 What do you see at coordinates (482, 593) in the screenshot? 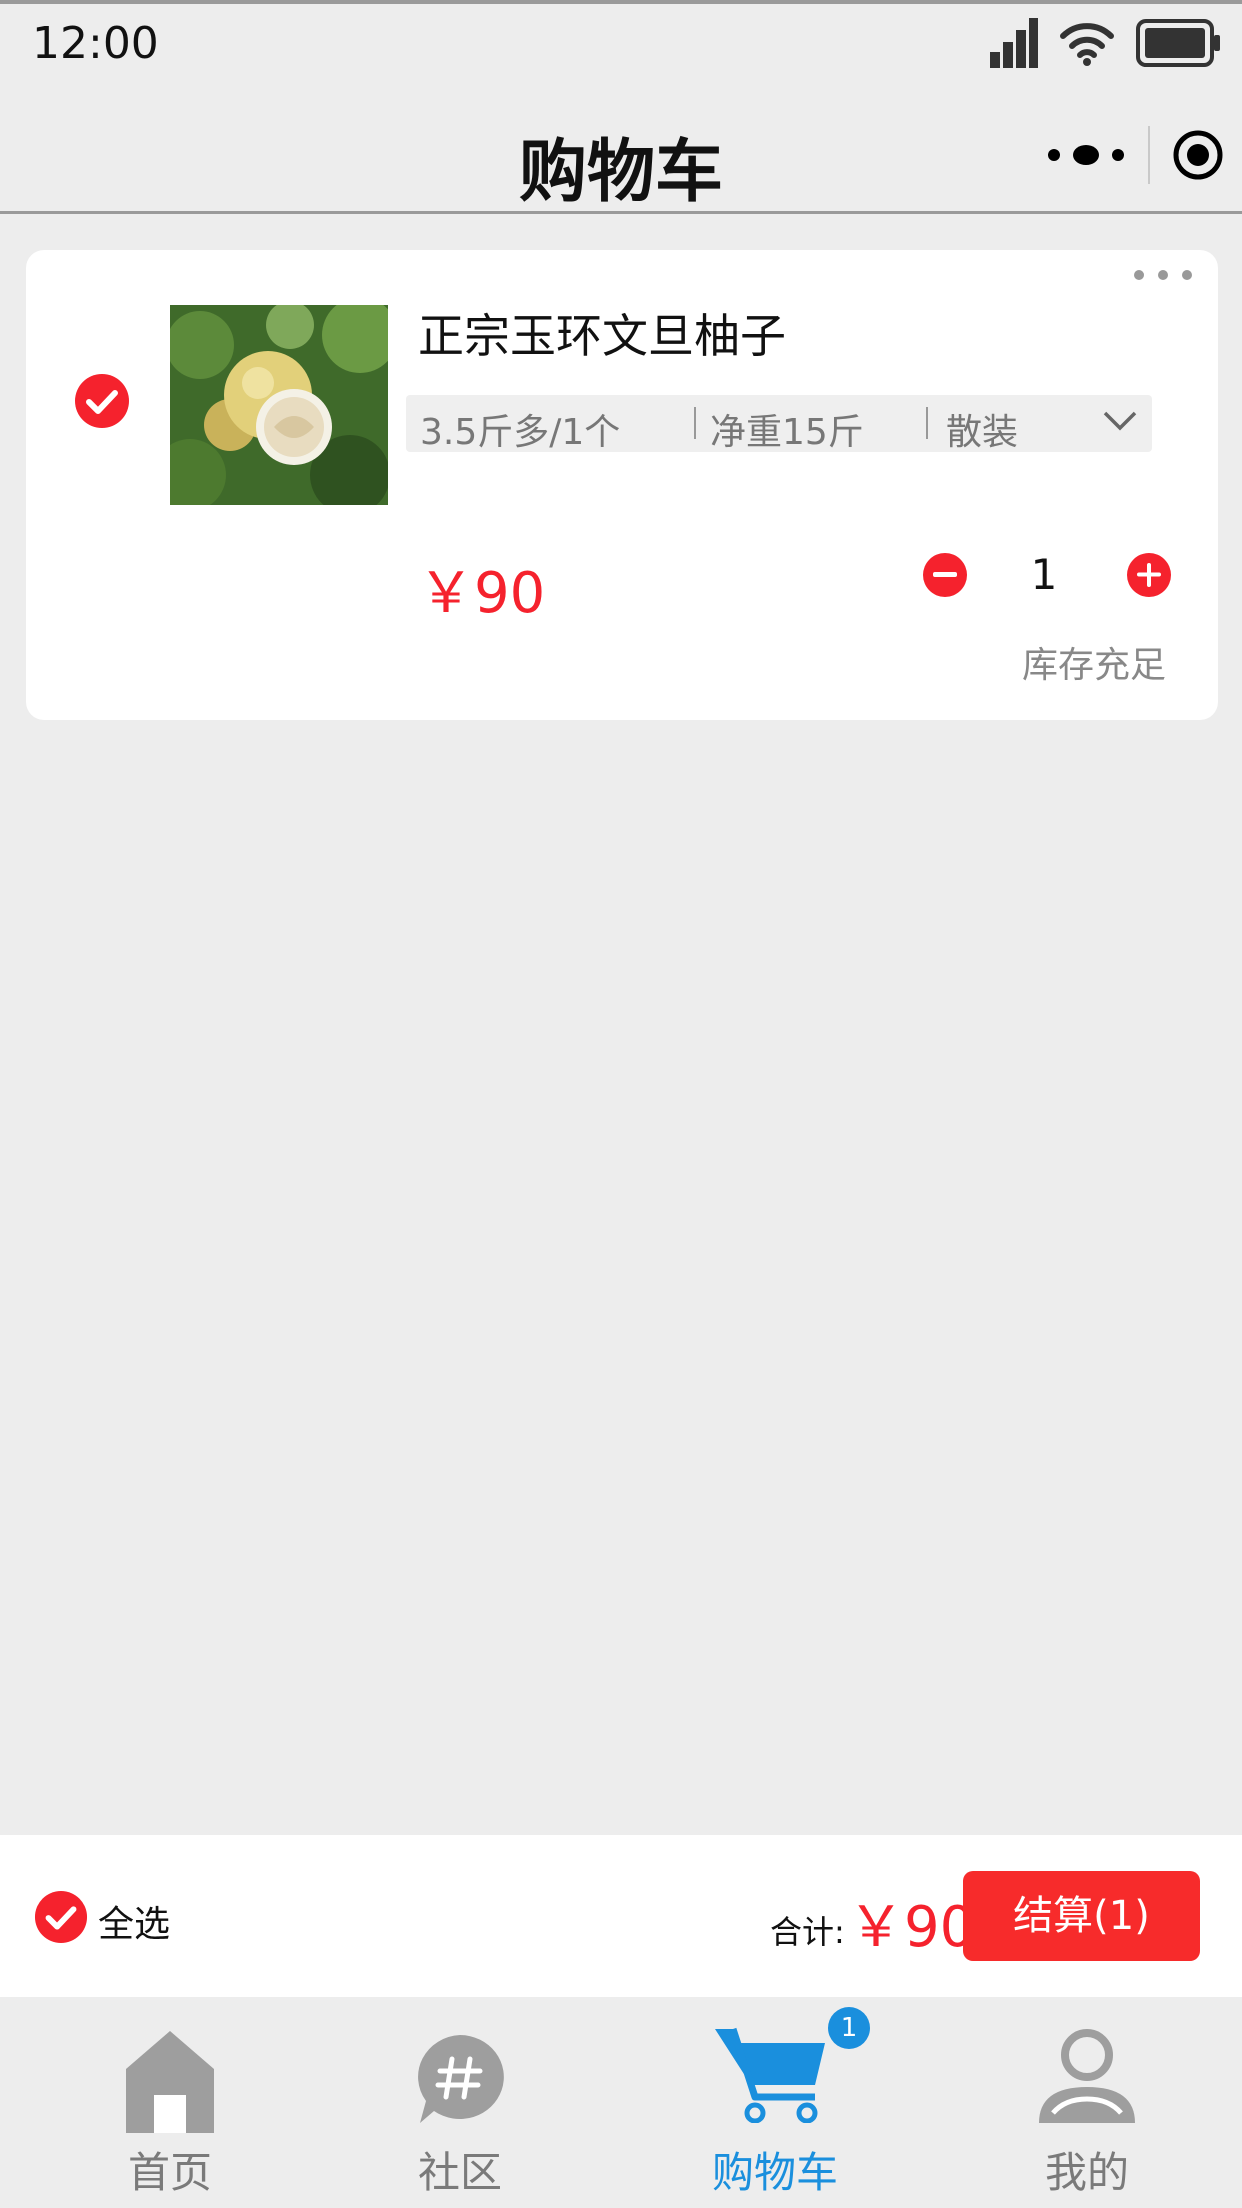
I see `item-price: ￥90` at bounding box center [482, 593].